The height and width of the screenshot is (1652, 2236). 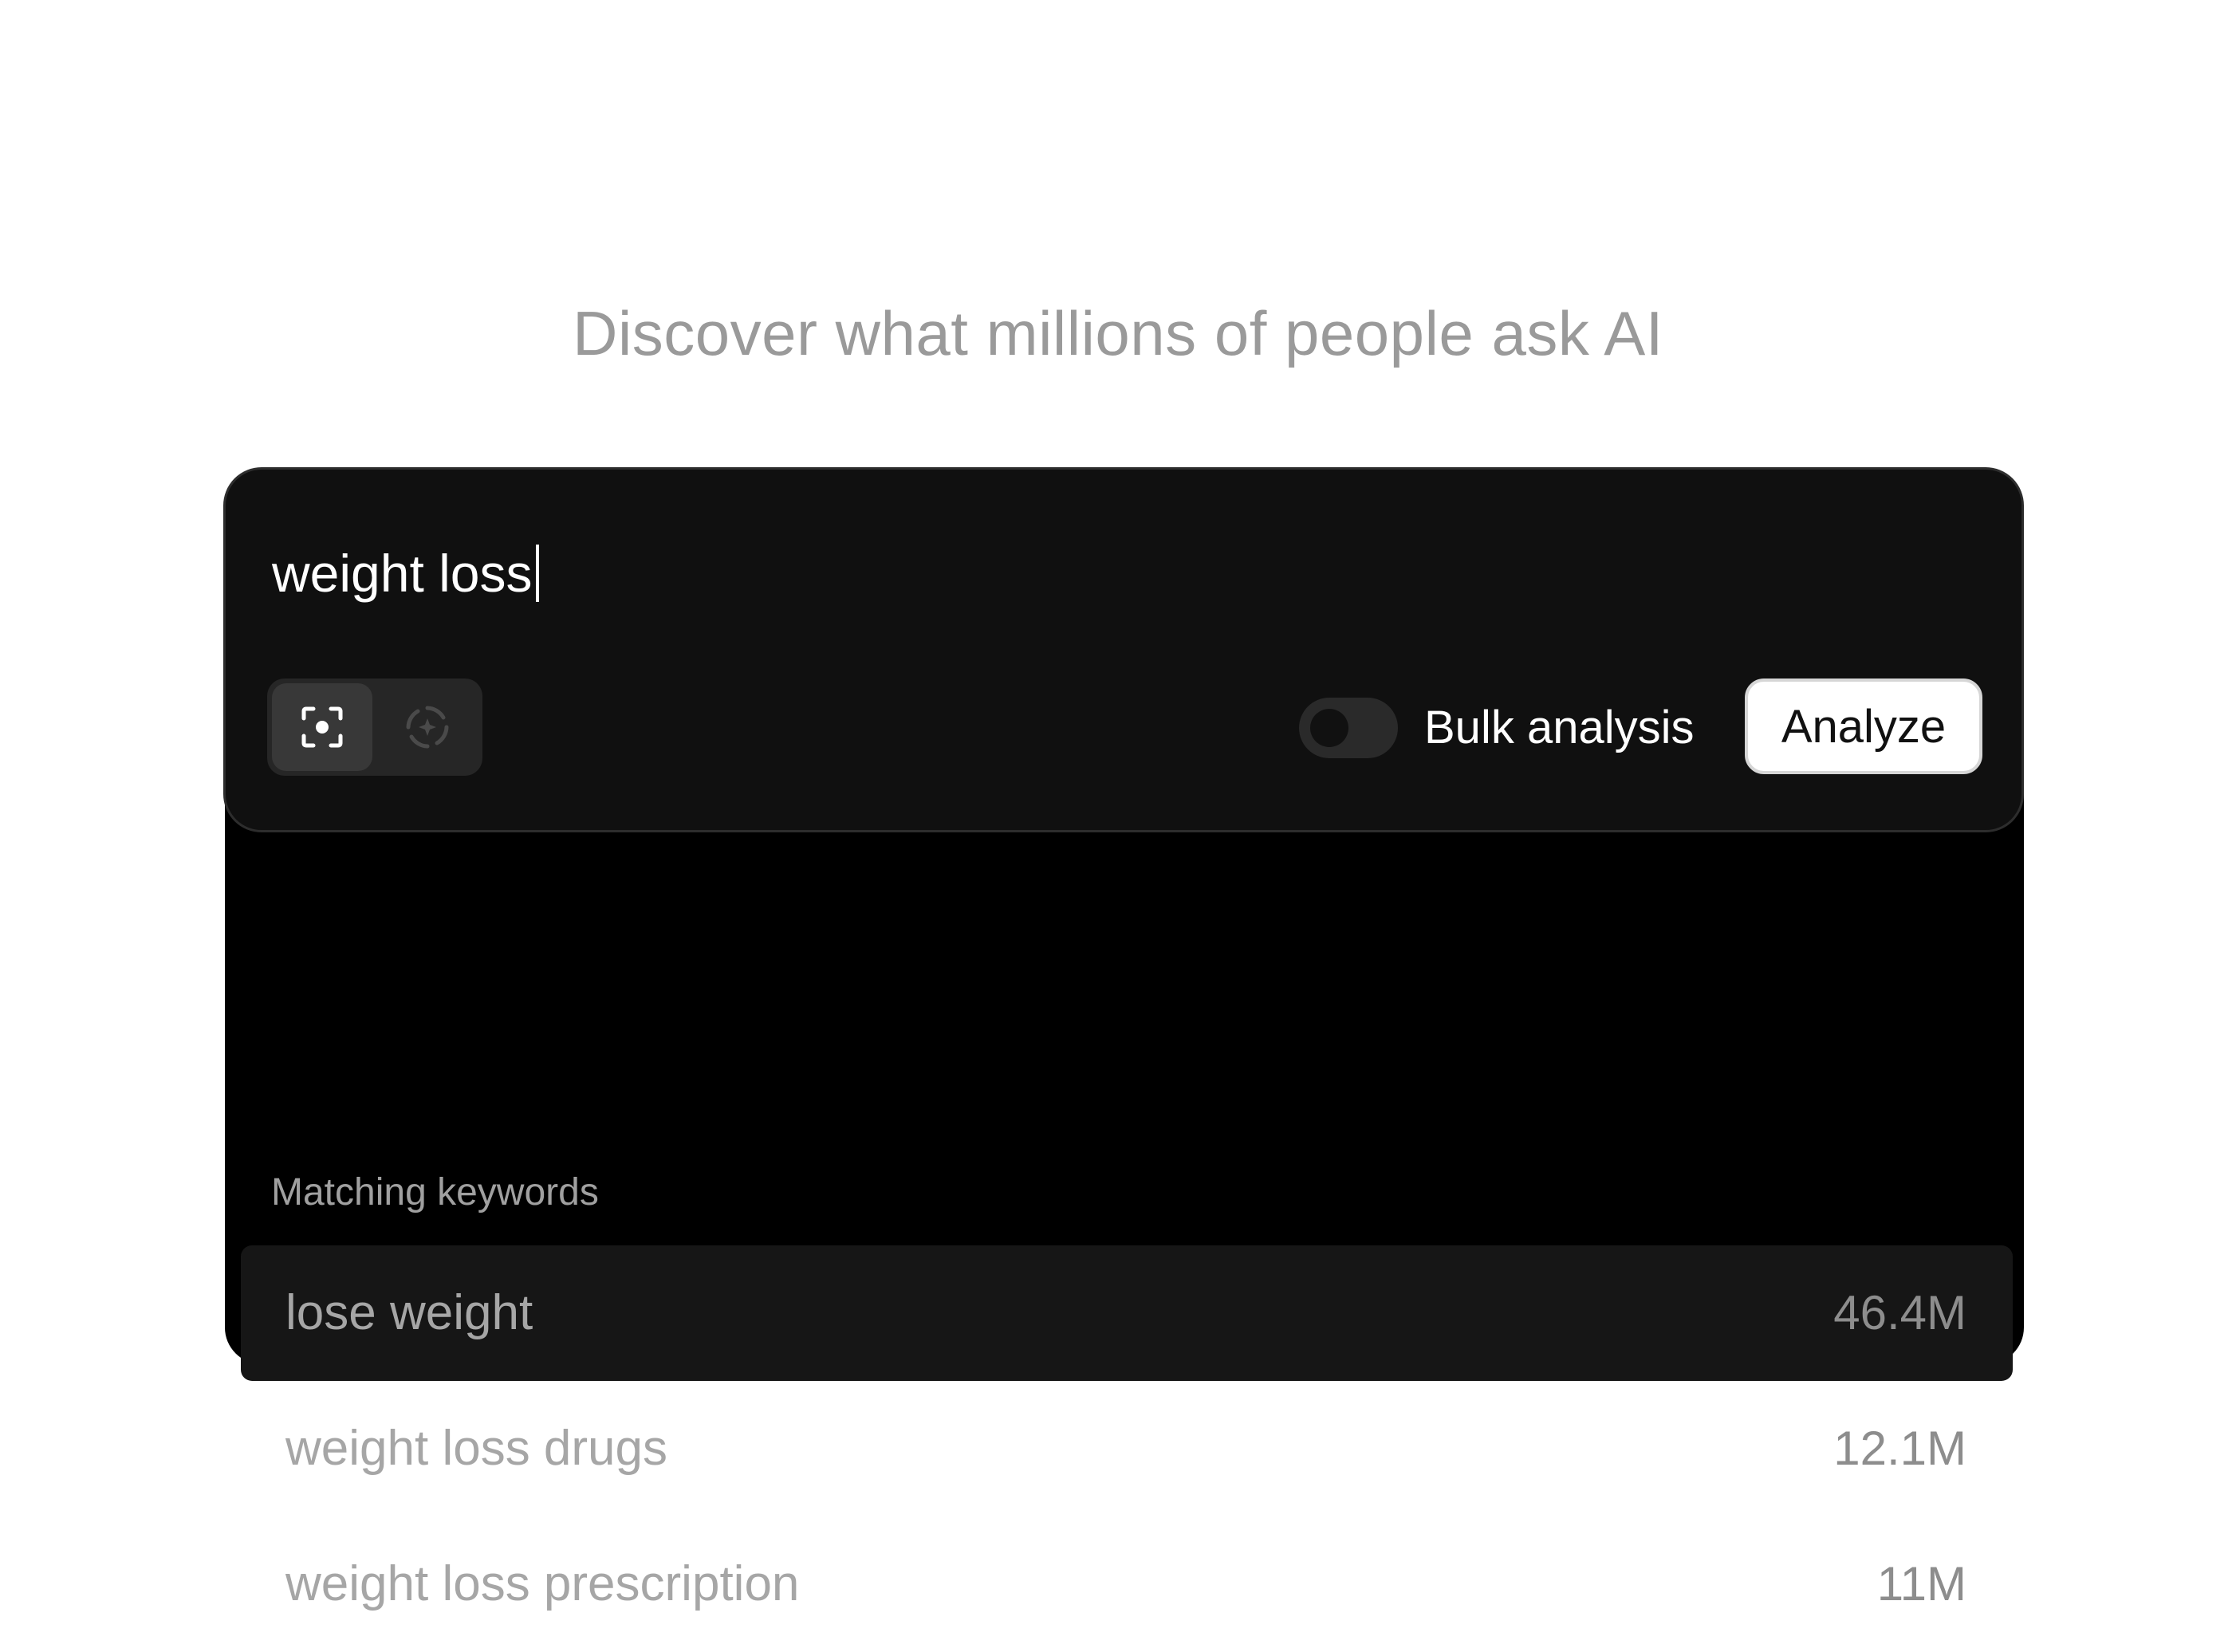 I want to click on focus-target-icon, so click(x=322, y=727).